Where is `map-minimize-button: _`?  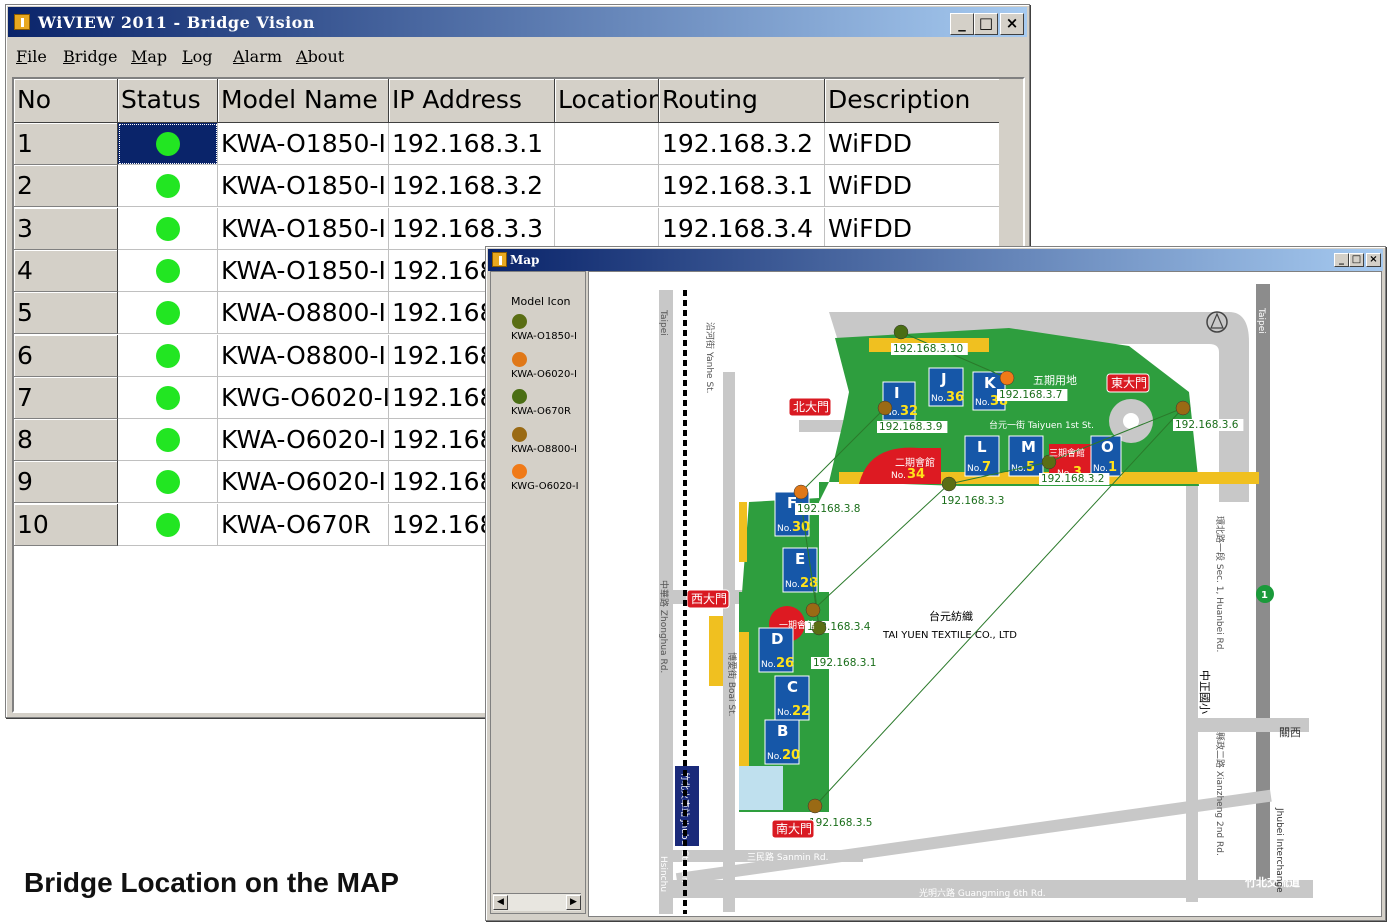
map-minimize-button: _ is located at coordinates (1341, 260).